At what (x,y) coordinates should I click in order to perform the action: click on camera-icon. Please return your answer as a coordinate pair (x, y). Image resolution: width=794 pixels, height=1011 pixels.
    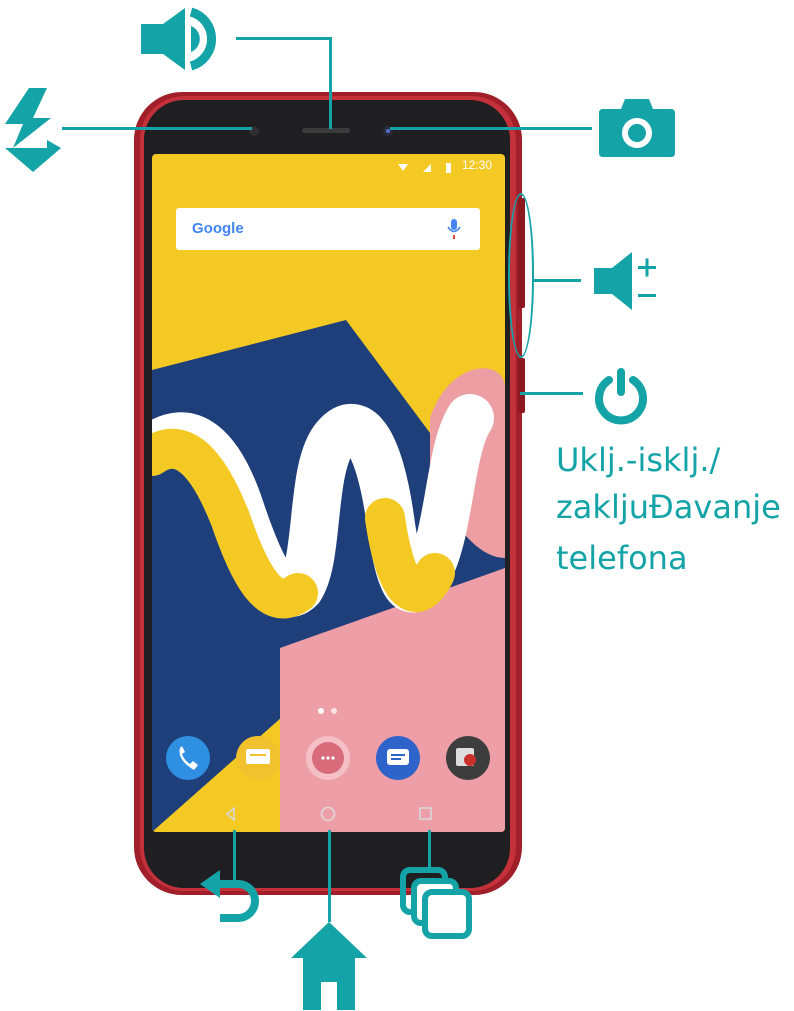
    Looking at the image, I should click on (637, 127).